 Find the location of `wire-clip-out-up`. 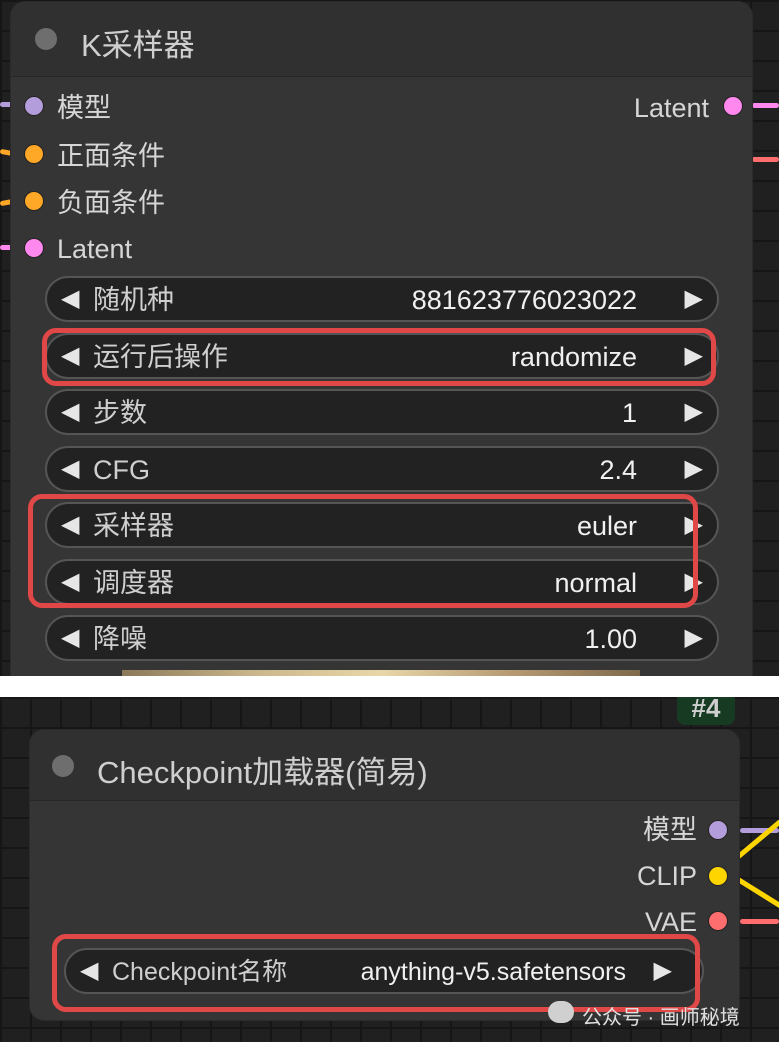

wire-clip-out-up is located at coordinates (756, 840).